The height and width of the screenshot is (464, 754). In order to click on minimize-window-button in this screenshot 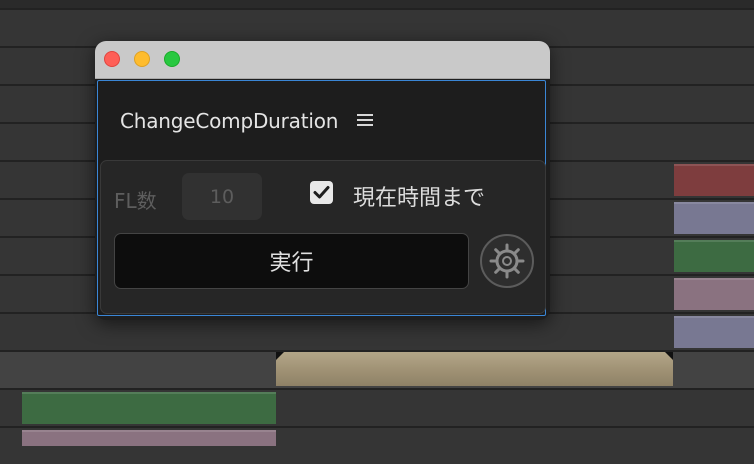, I will do `click(142, 59)`.